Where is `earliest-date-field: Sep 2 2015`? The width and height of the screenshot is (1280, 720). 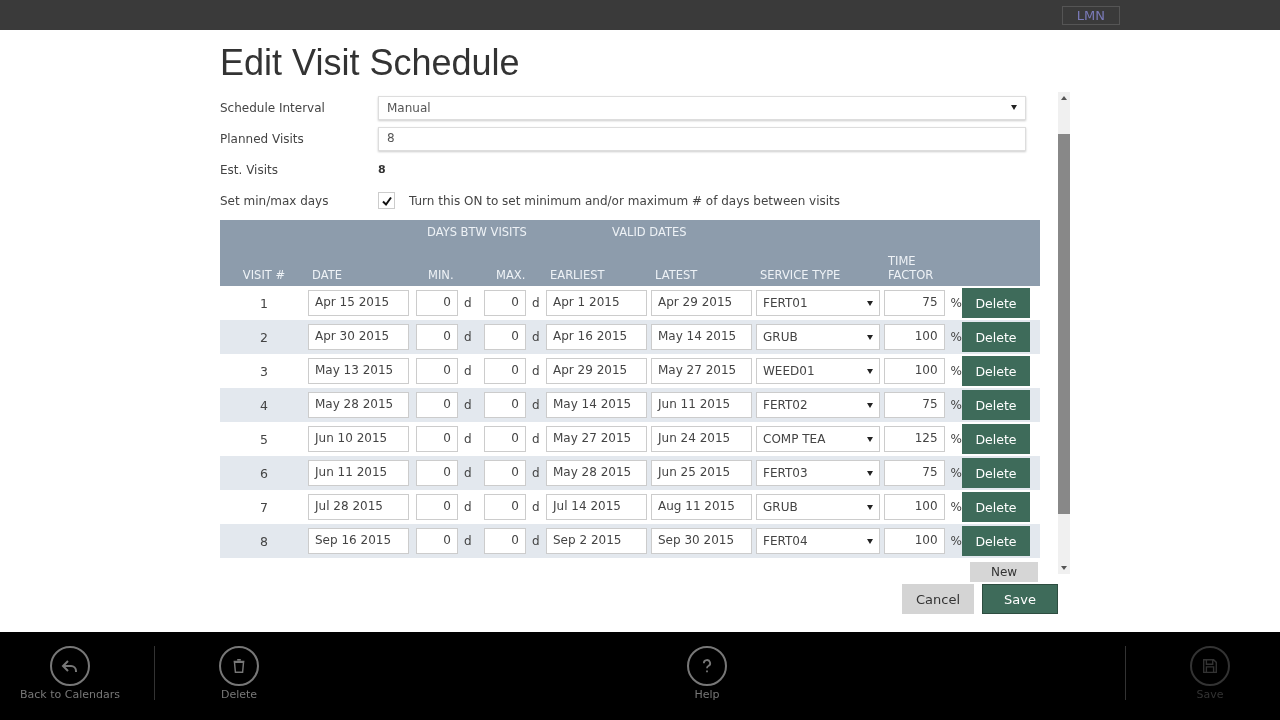
earliest-date-field: Sep 2 2015 is located at coordinates (596, 541).